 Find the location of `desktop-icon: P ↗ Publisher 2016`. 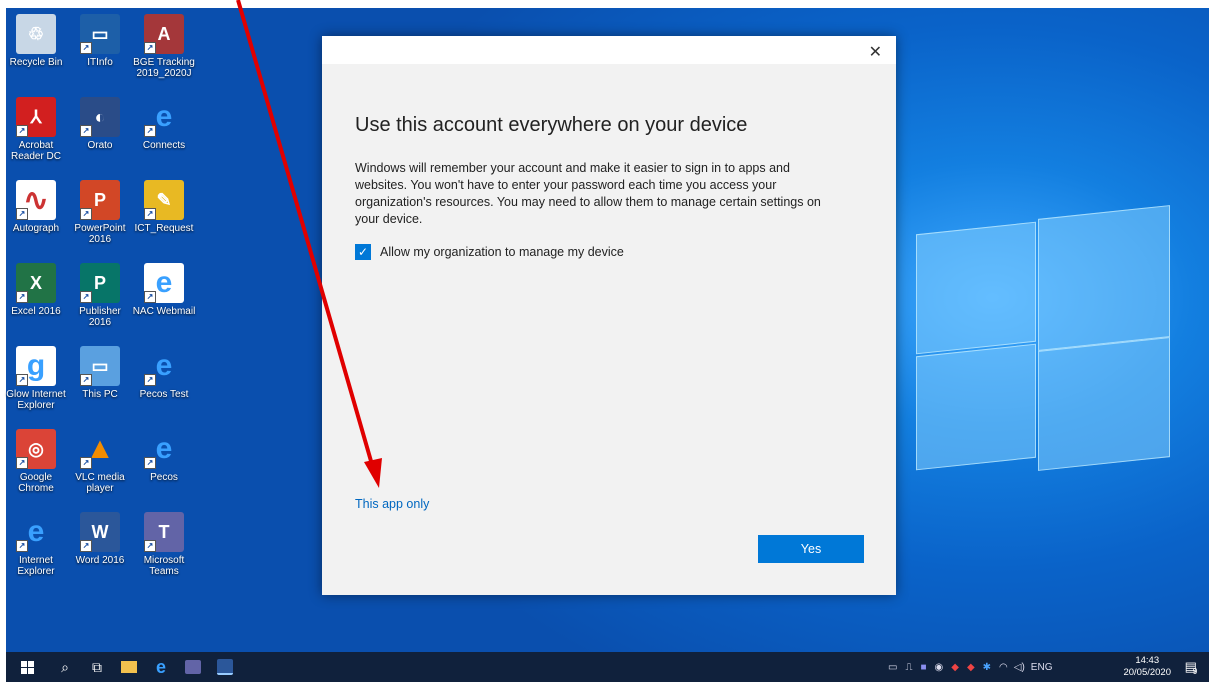

desktop-icon: P ↗ Publisher 2016 is located at coordinates (100, 295).